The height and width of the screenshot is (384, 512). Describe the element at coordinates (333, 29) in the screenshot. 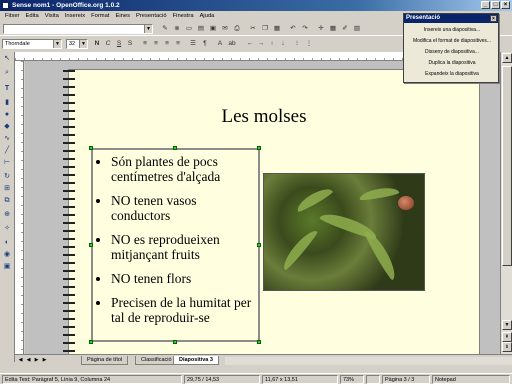

I see `table-icon: ▦` at that location.